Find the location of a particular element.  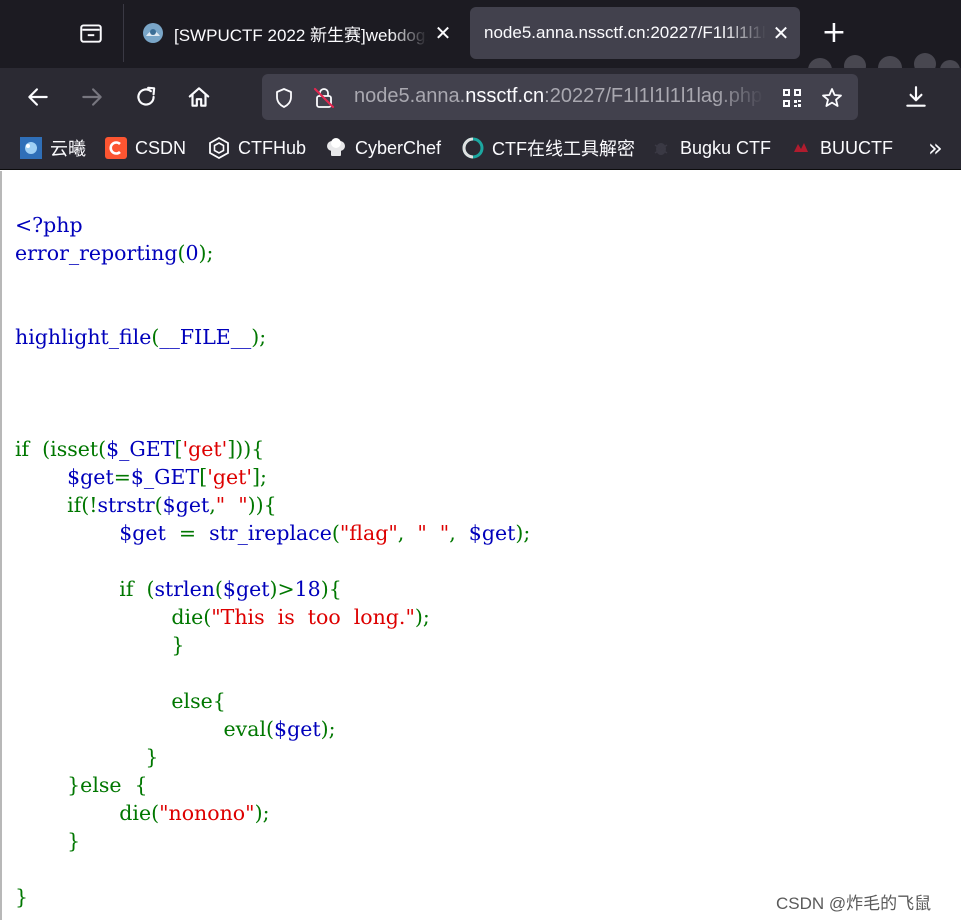

csdn-watermark: CSDN @炸毛的飞鼠 is located at coordinates (854, 903).